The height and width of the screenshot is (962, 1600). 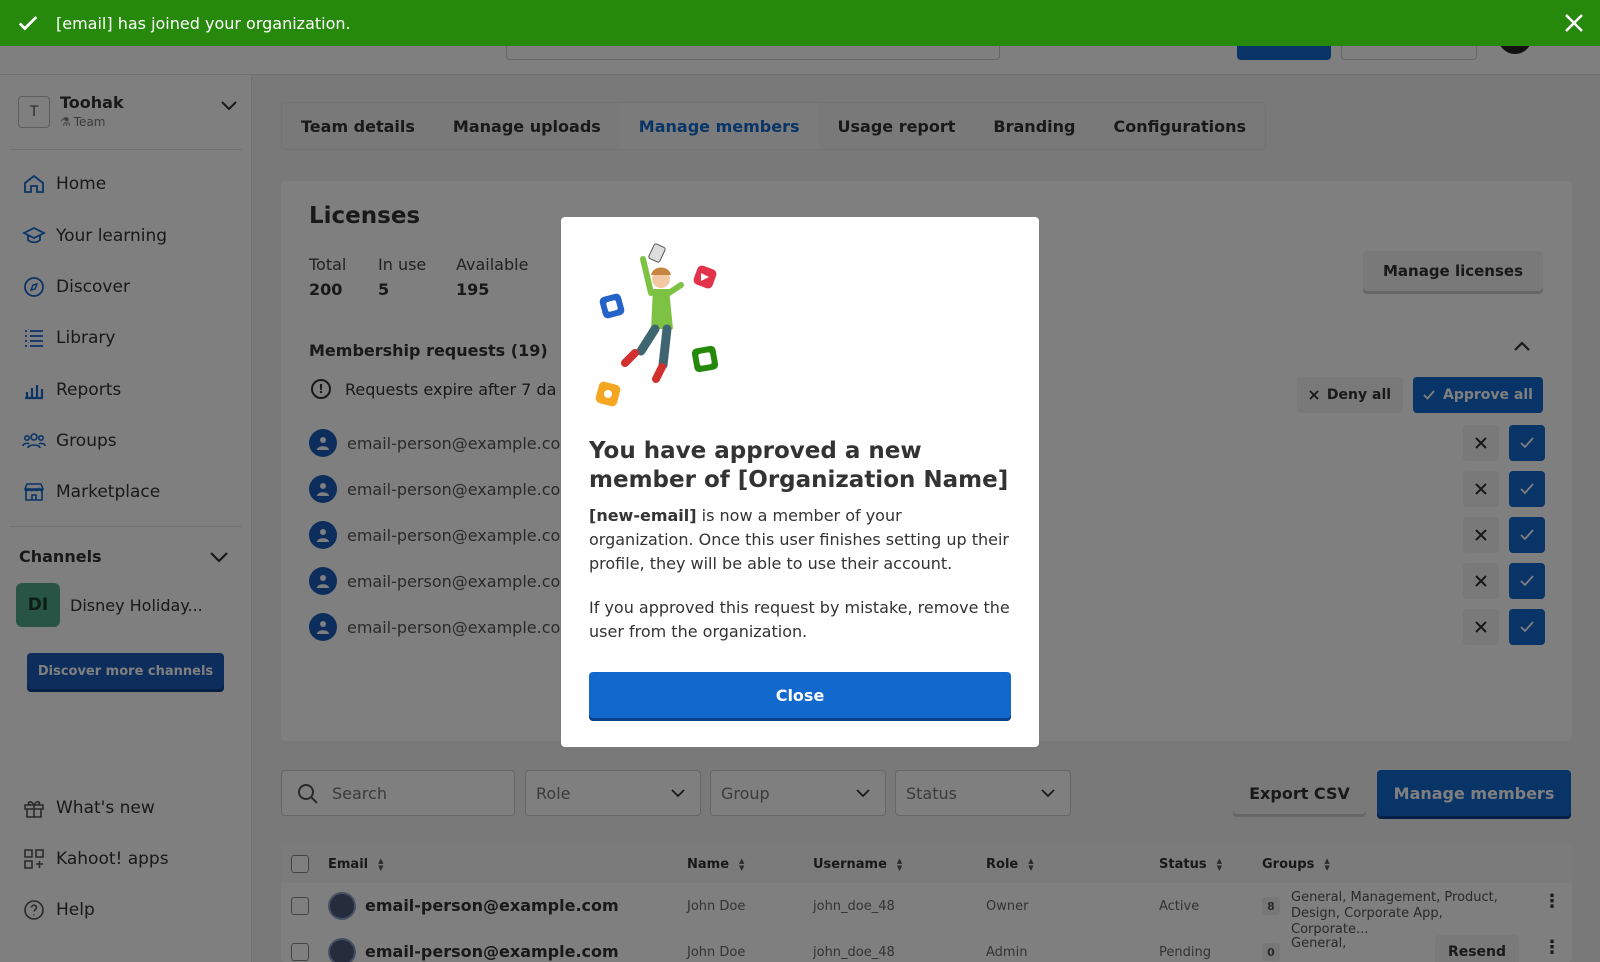 What do you see at coordinates (643, 515) in the screenshot?
I see `new-email: [new-email]` at bounding box center [643, 515].